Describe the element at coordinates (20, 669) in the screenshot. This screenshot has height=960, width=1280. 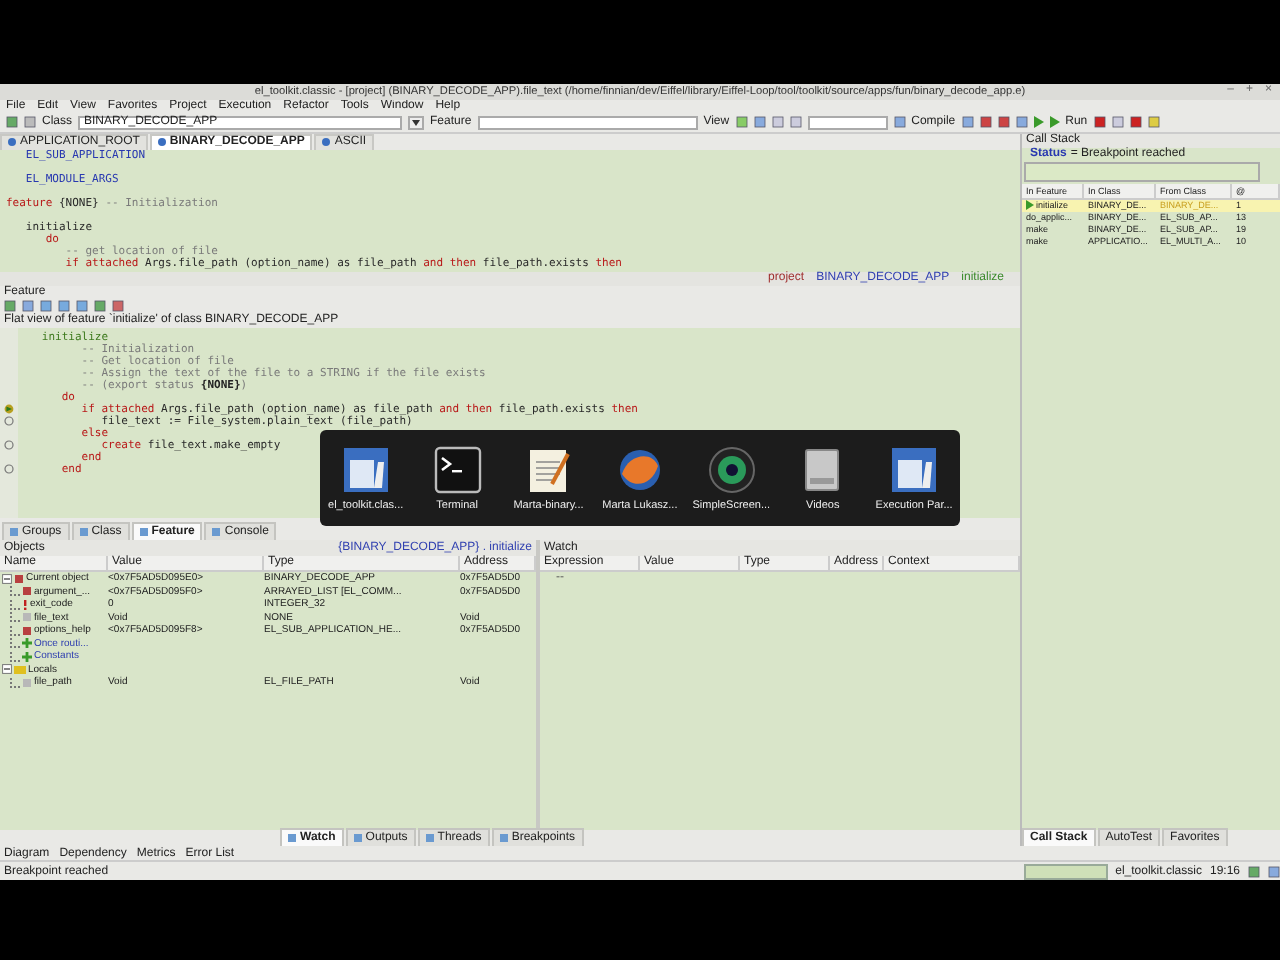
I see `folder-icon` at that location.